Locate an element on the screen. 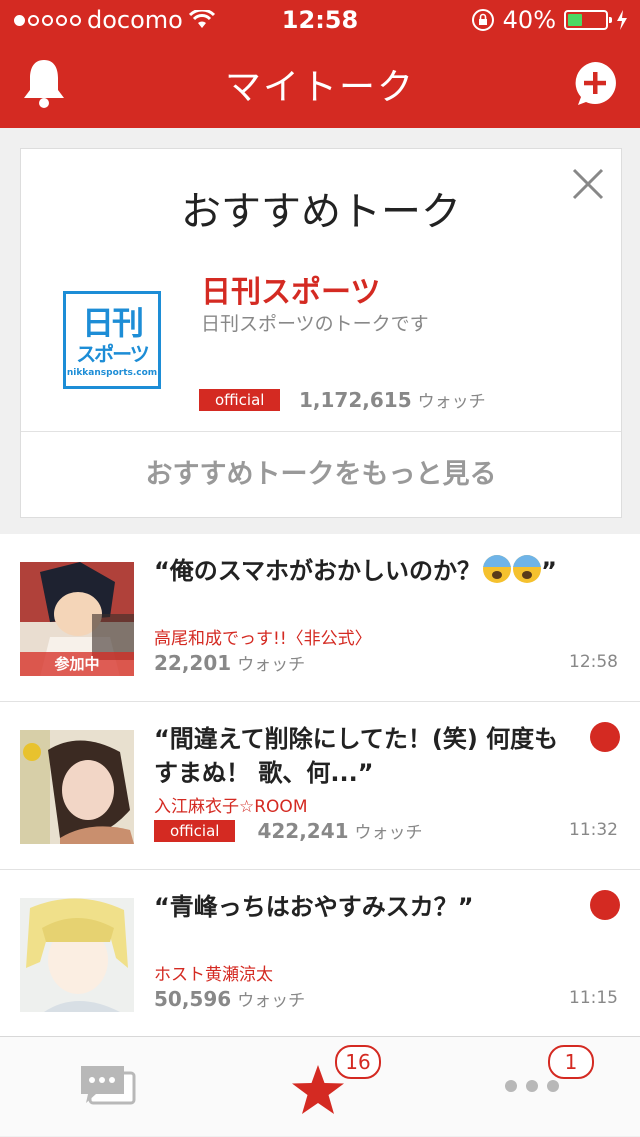 This screenshot has width=640, height=1137. rotation-lock-icon is located at coordinates (482, 20).